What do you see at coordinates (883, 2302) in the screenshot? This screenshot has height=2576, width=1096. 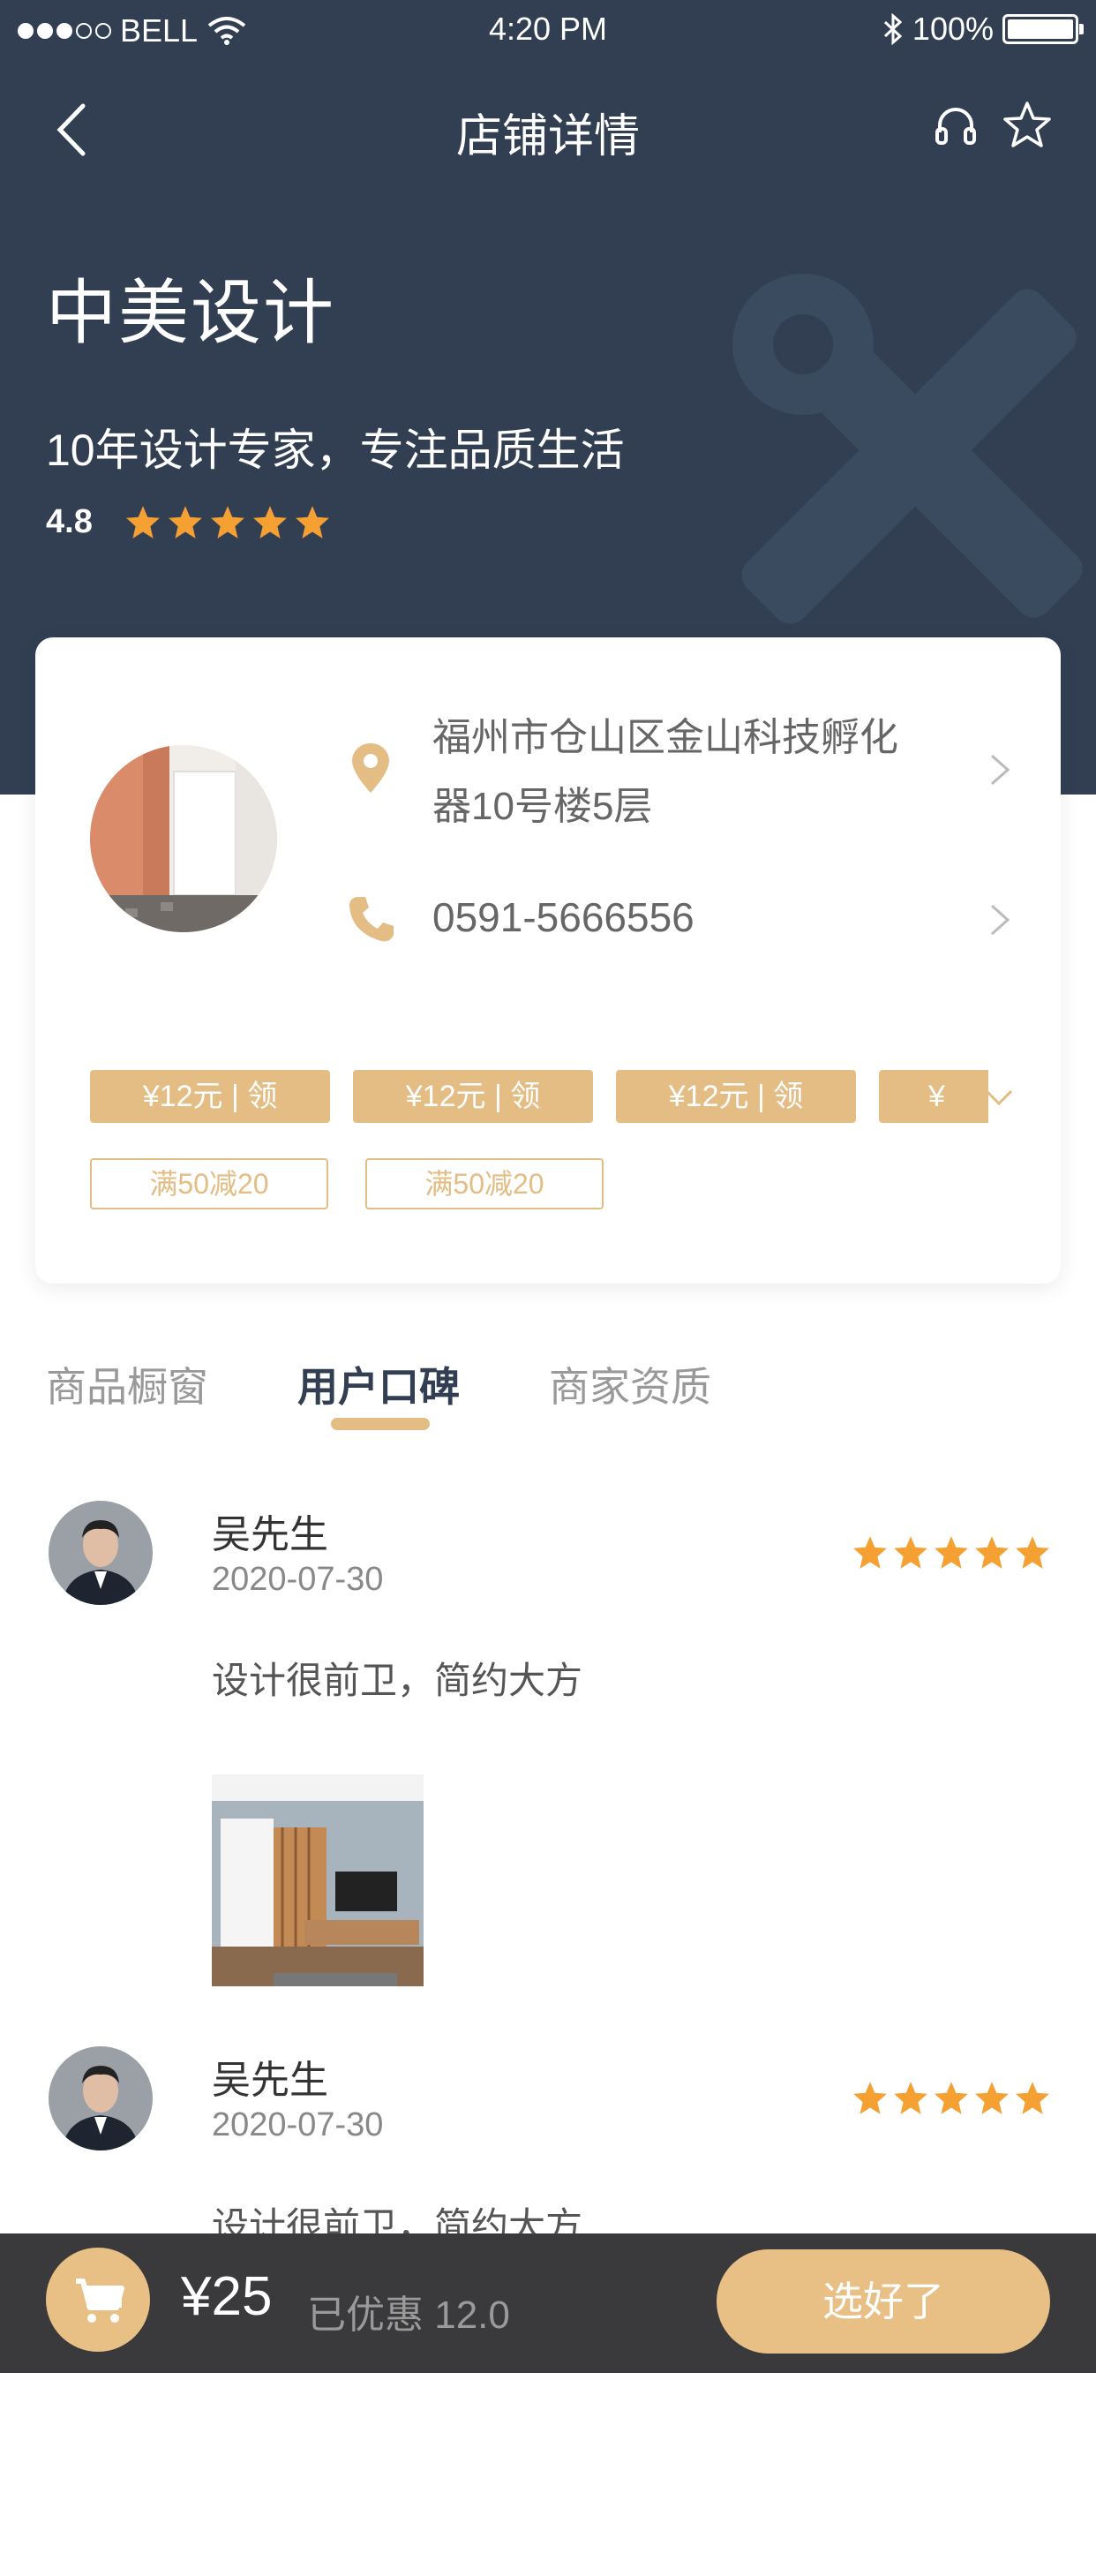 I see `confirm-selection-button: 选好了` at bounding box center [883, 2302].